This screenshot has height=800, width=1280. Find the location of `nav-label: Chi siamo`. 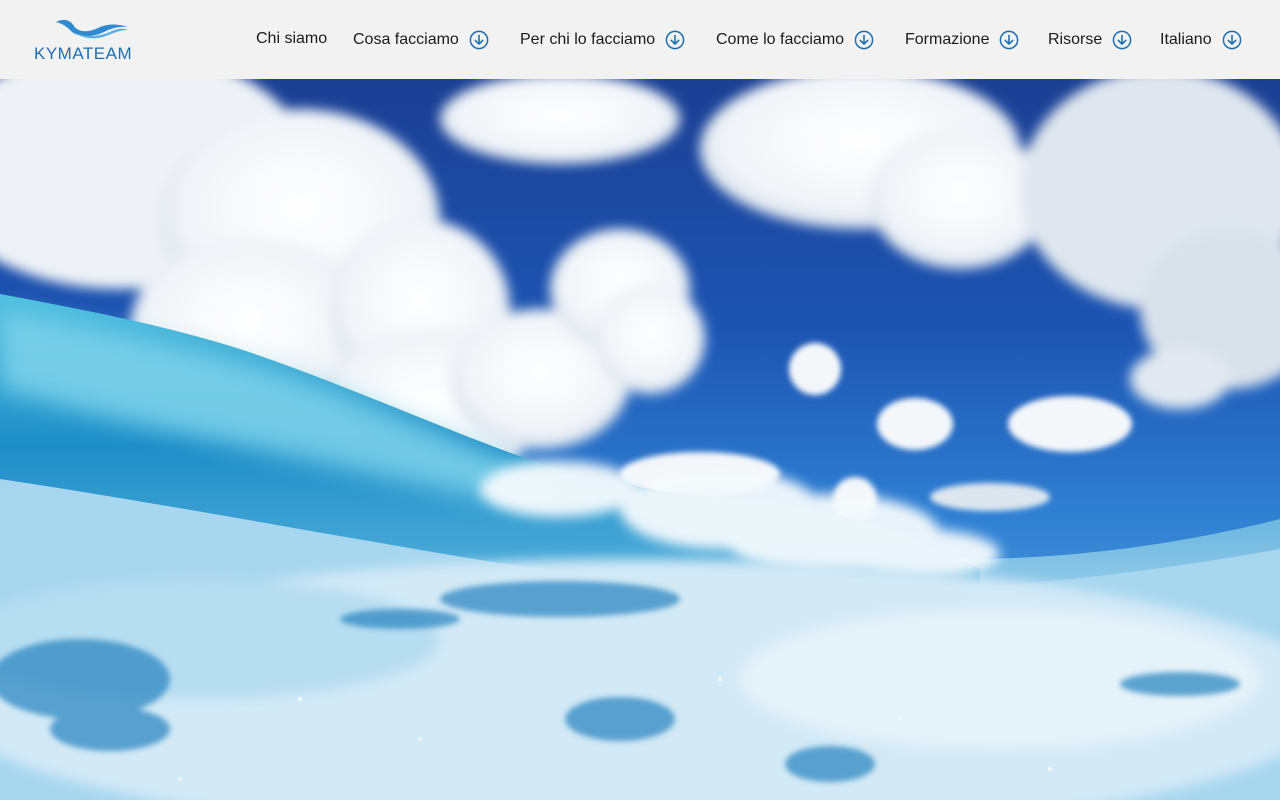

nav-label: Chi siamo is located at coordinates (292, 38).